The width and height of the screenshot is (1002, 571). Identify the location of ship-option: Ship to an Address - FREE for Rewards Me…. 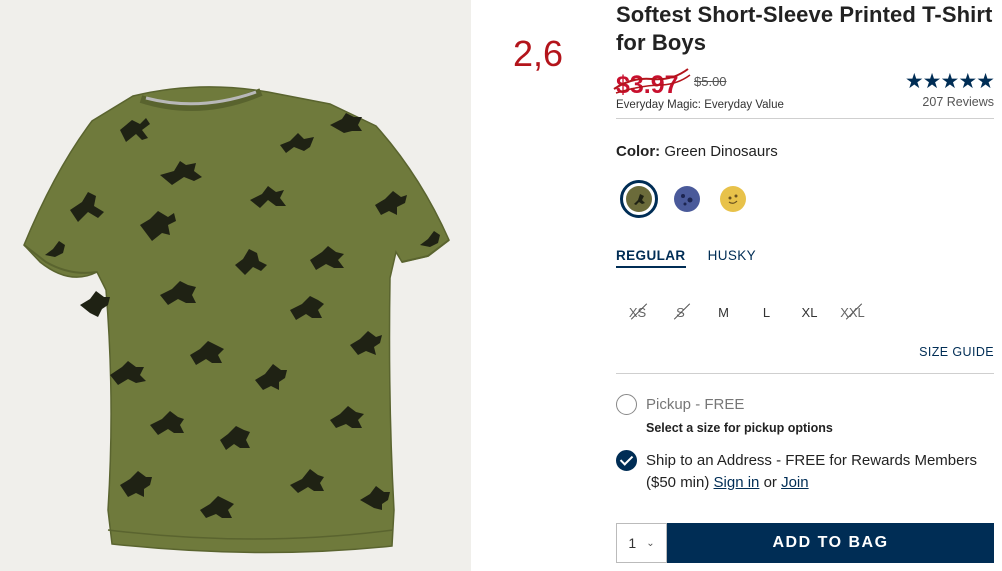
(805, 472).